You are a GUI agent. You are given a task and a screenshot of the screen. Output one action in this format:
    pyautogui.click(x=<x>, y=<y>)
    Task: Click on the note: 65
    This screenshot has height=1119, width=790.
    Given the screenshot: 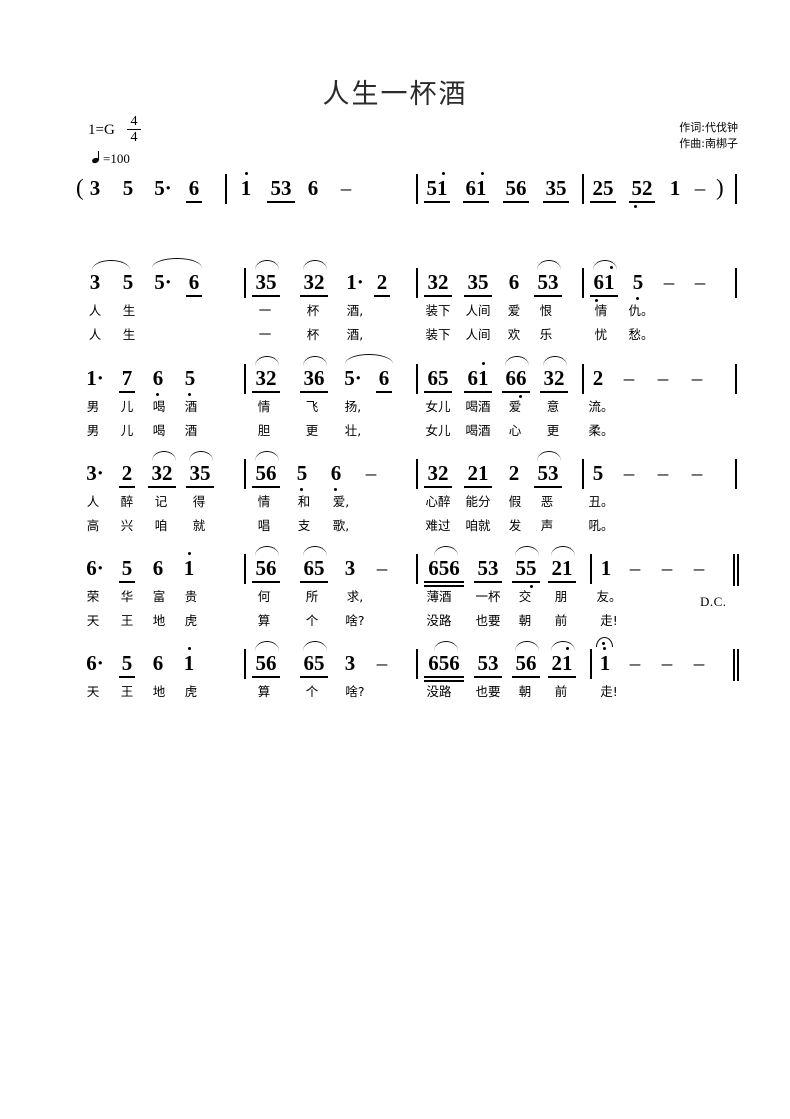 What is the action you would take?
    pyautogui.click(x=438, y=378)
    